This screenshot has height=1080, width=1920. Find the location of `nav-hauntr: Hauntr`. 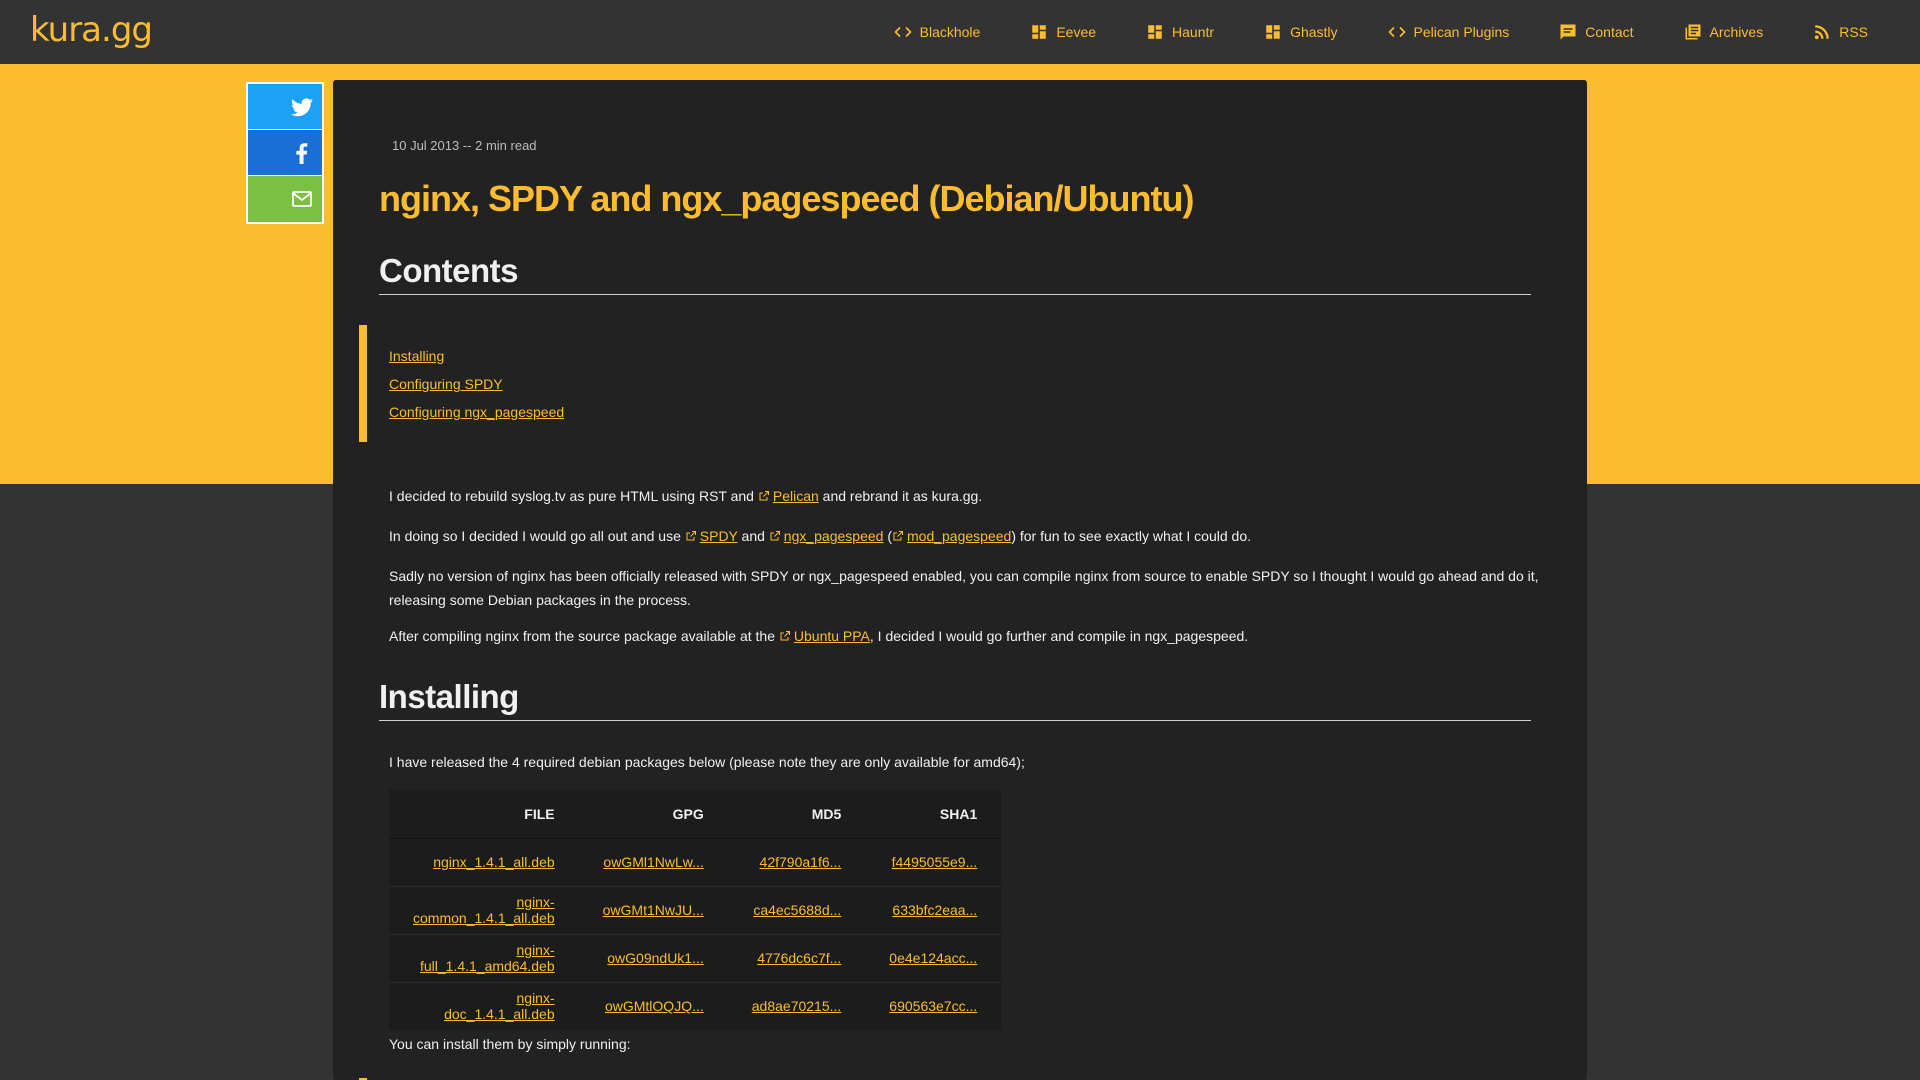

nav-hauntr: Hauntr is located at coordinates (1180, 32).